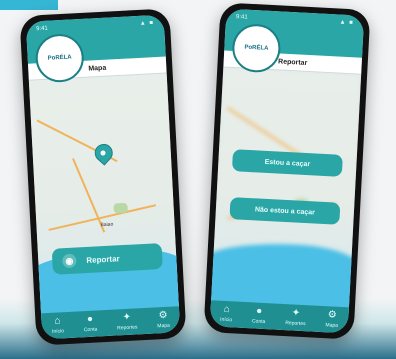 The height and width of the screenshot is (359, 396). What do you see at coordinates (29, 5) in the screenshot?
I see `top-left-accent` at bounding box center [29, 5].